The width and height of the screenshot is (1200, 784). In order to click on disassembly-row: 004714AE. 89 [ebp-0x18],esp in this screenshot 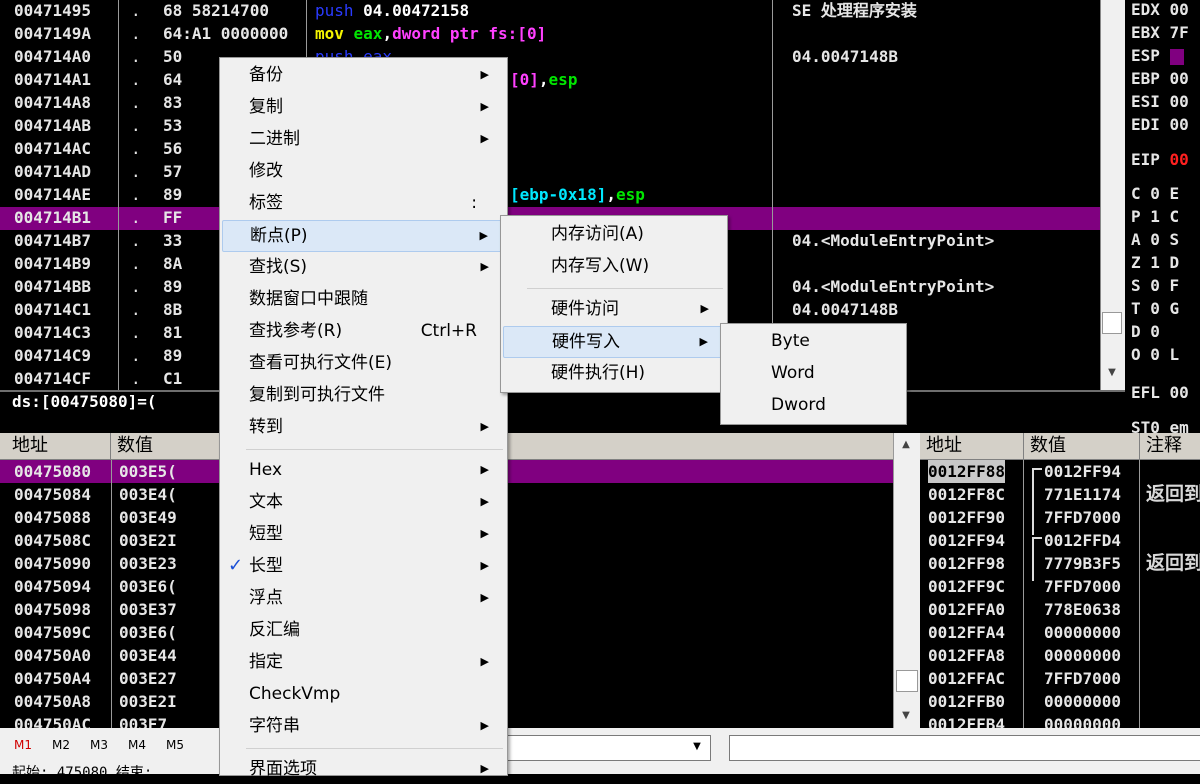, I will do `click(550, 195)`.